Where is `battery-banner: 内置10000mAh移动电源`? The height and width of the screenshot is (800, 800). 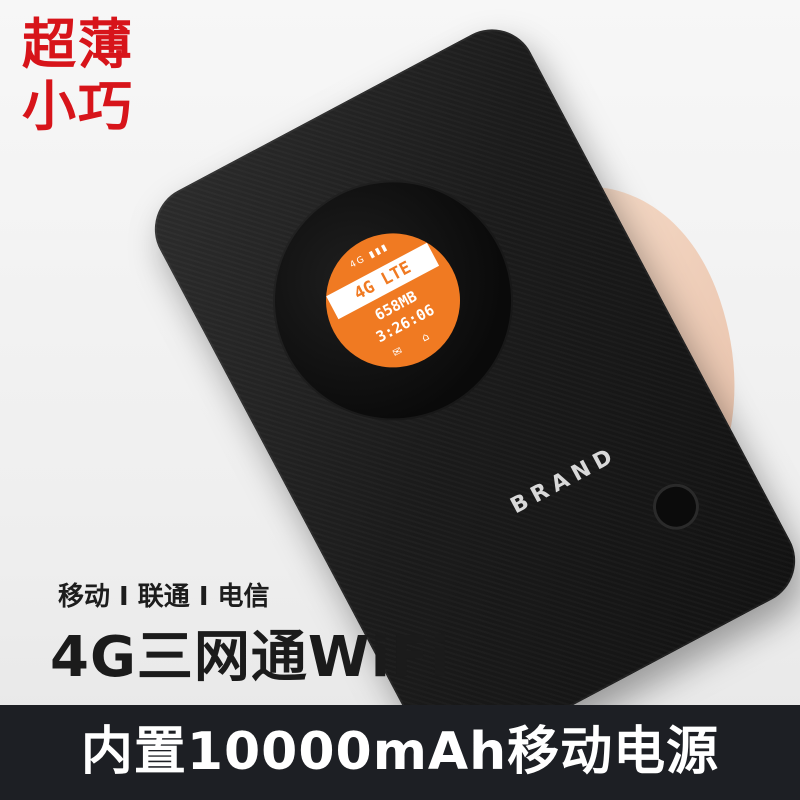 battery-banner: 内置10000mAh移动电源 is located at coordinates (400, 752).